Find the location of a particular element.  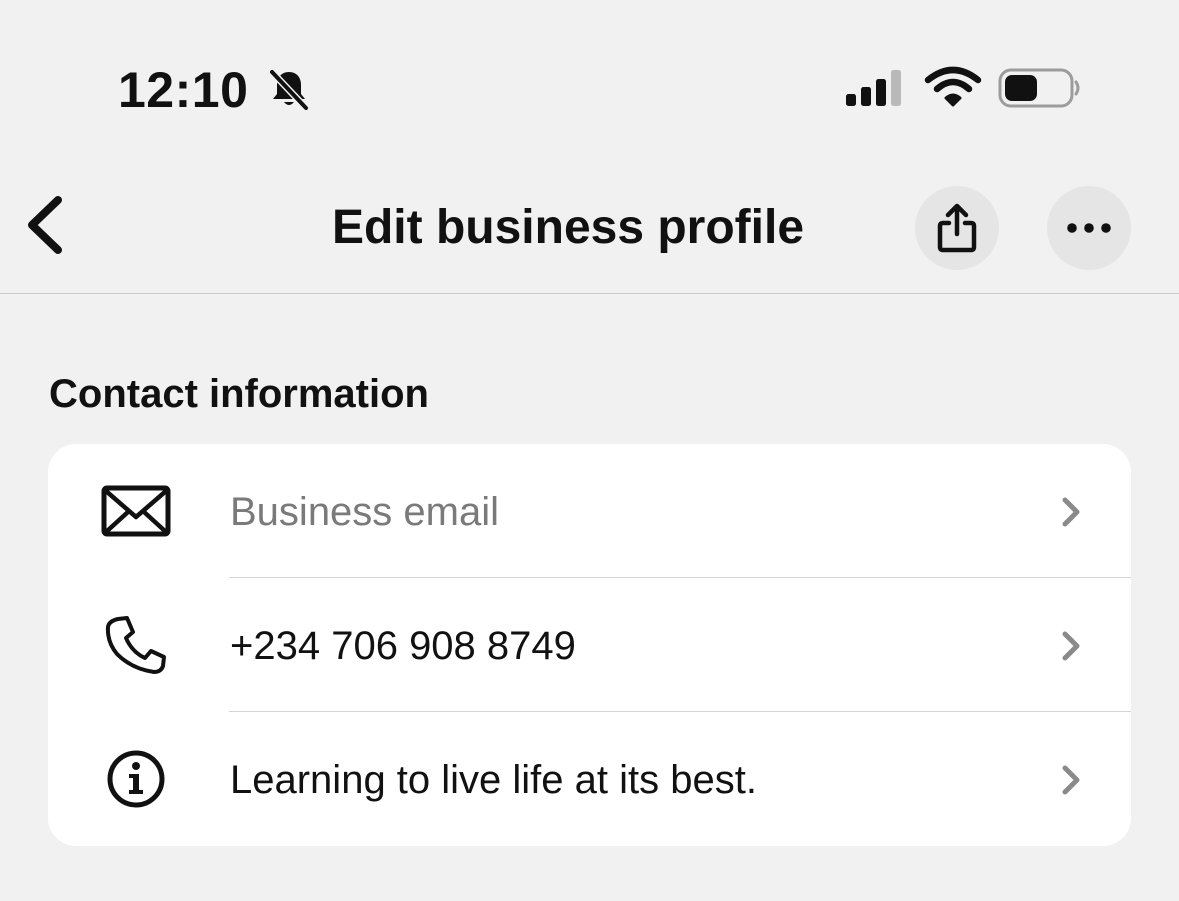

info-icon is located at coordinates (136, 779).